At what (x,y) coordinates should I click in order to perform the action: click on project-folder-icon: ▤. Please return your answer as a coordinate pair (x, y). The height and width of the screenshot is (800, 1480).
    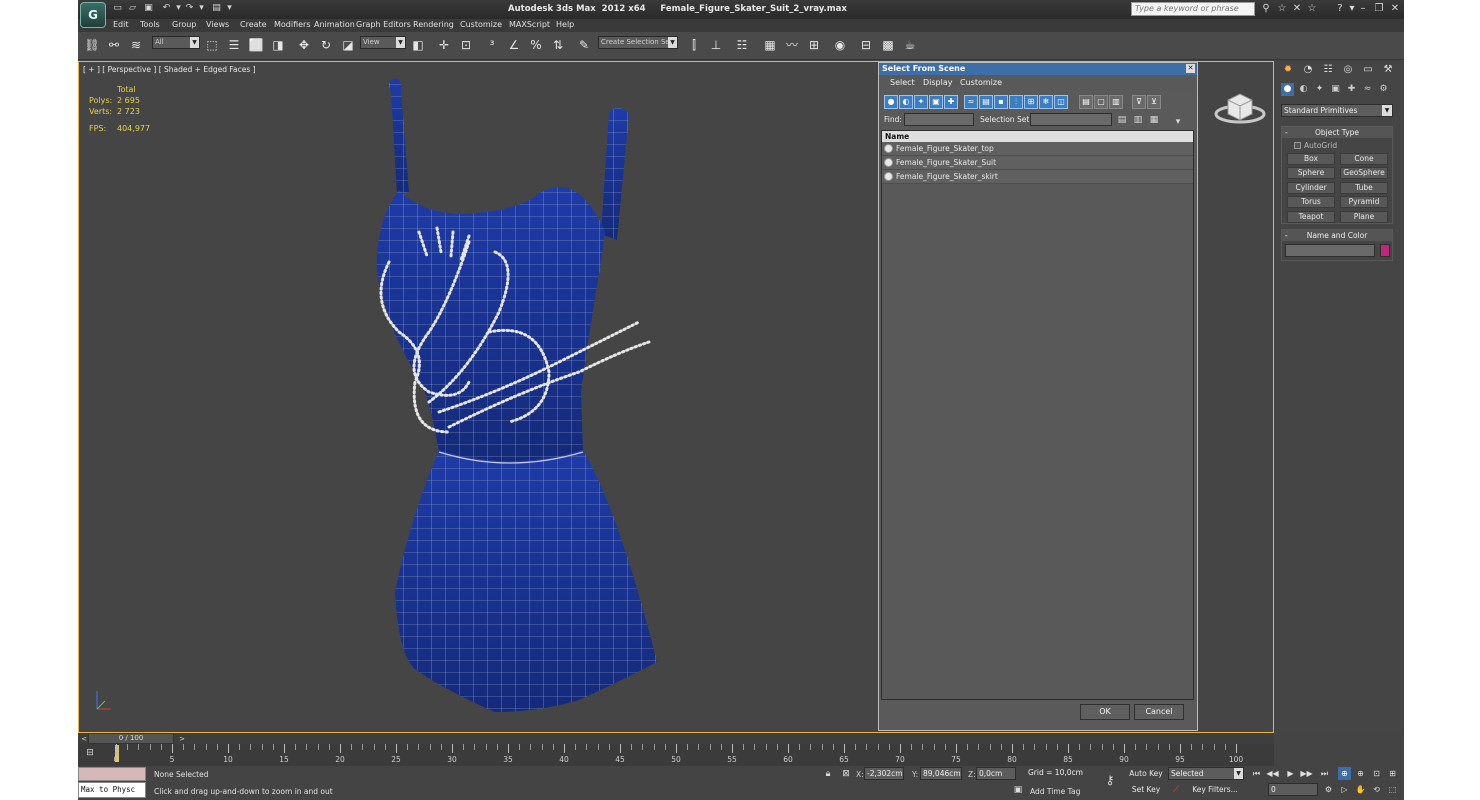
    Looking at the image, I should click on (216, 8).